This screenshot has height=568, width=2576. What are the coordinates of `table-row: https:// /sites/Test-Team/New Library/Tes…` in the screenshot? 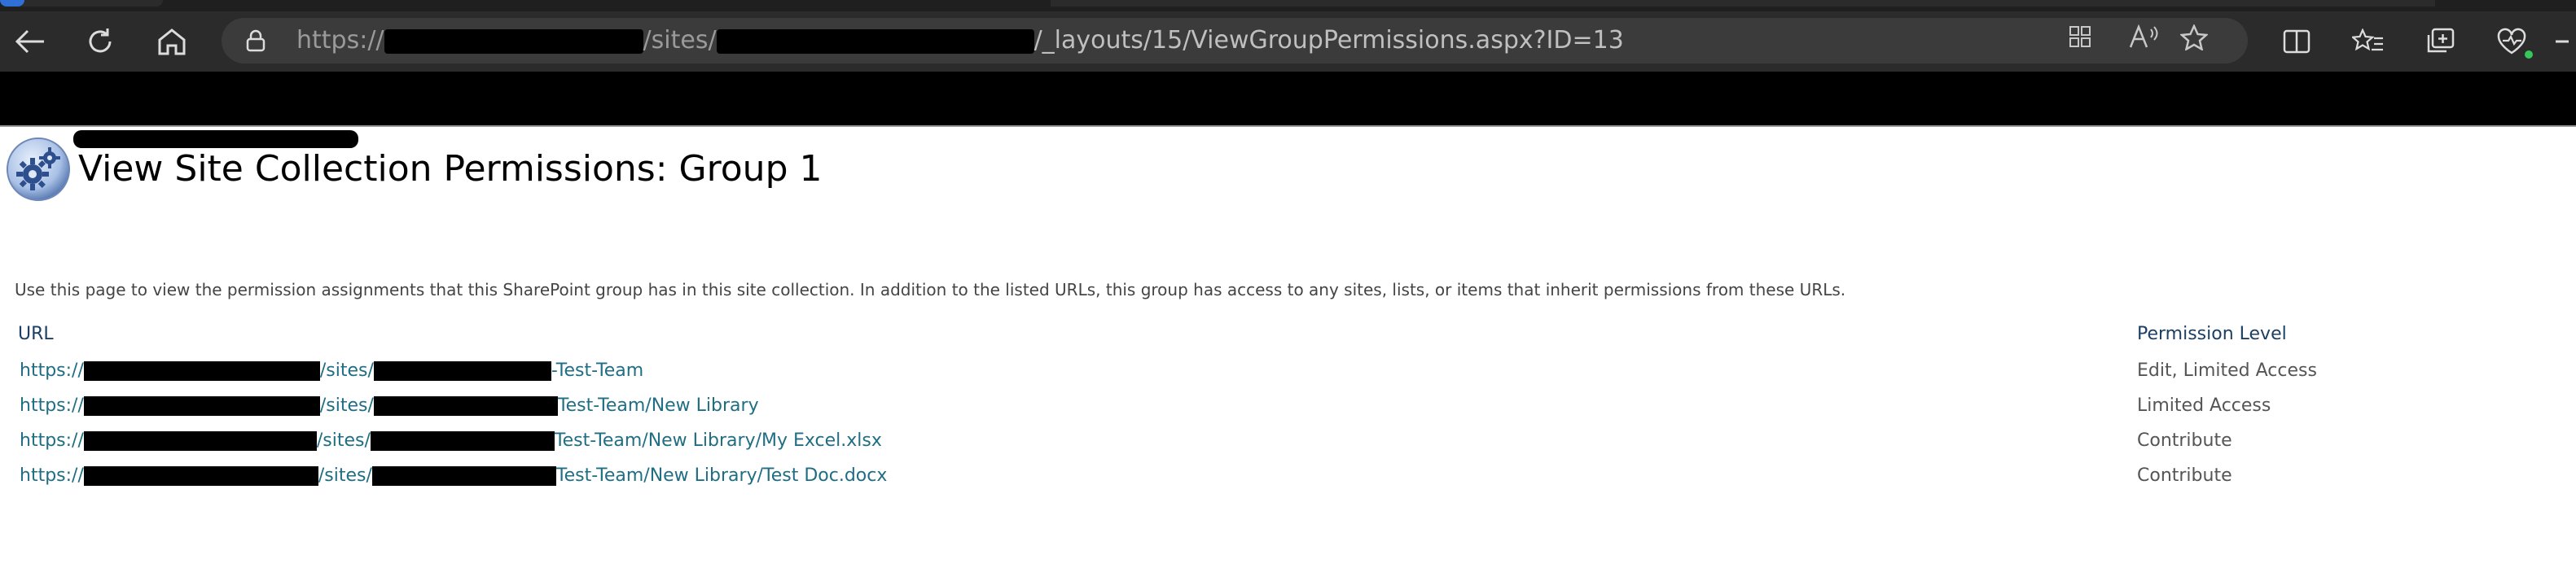 It's located at (1288, 476).